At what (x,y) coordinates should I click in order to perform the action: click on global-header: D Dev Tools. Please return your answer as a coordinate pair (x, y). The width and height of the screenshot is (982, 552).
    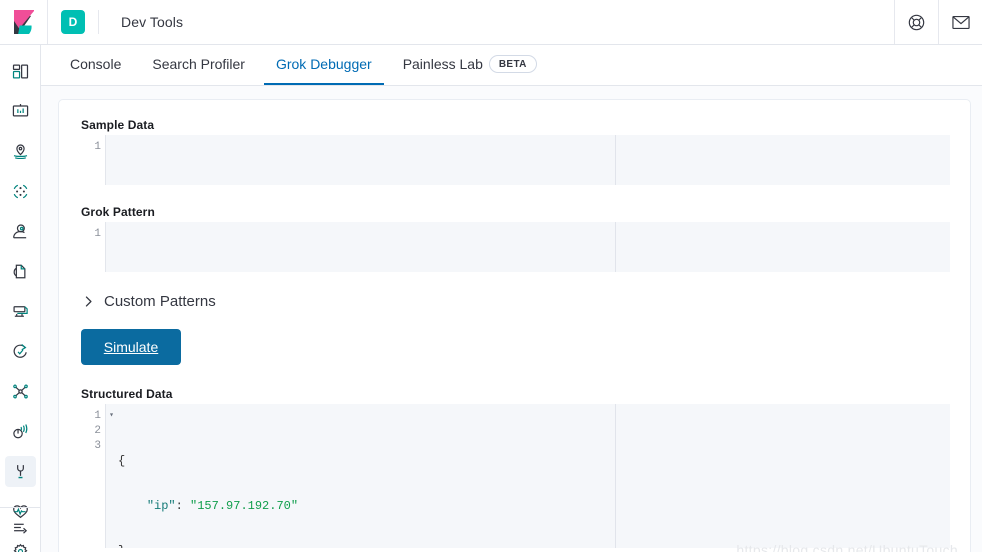
    Looking at the image, I should click on (491, 22).